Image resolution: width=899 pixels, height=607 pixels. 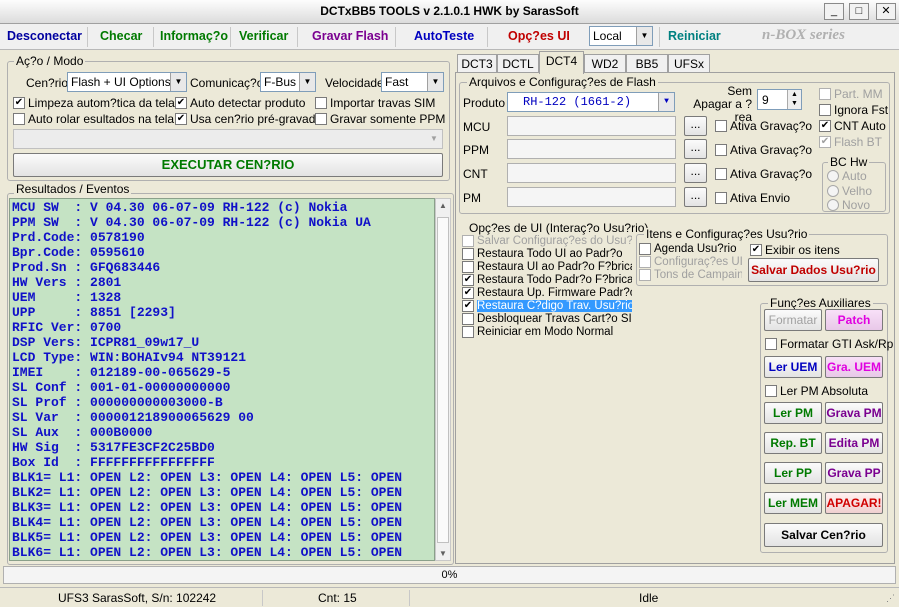 I want to click on ui-options-button: Opç?es UI, so click(x=539, y=36).